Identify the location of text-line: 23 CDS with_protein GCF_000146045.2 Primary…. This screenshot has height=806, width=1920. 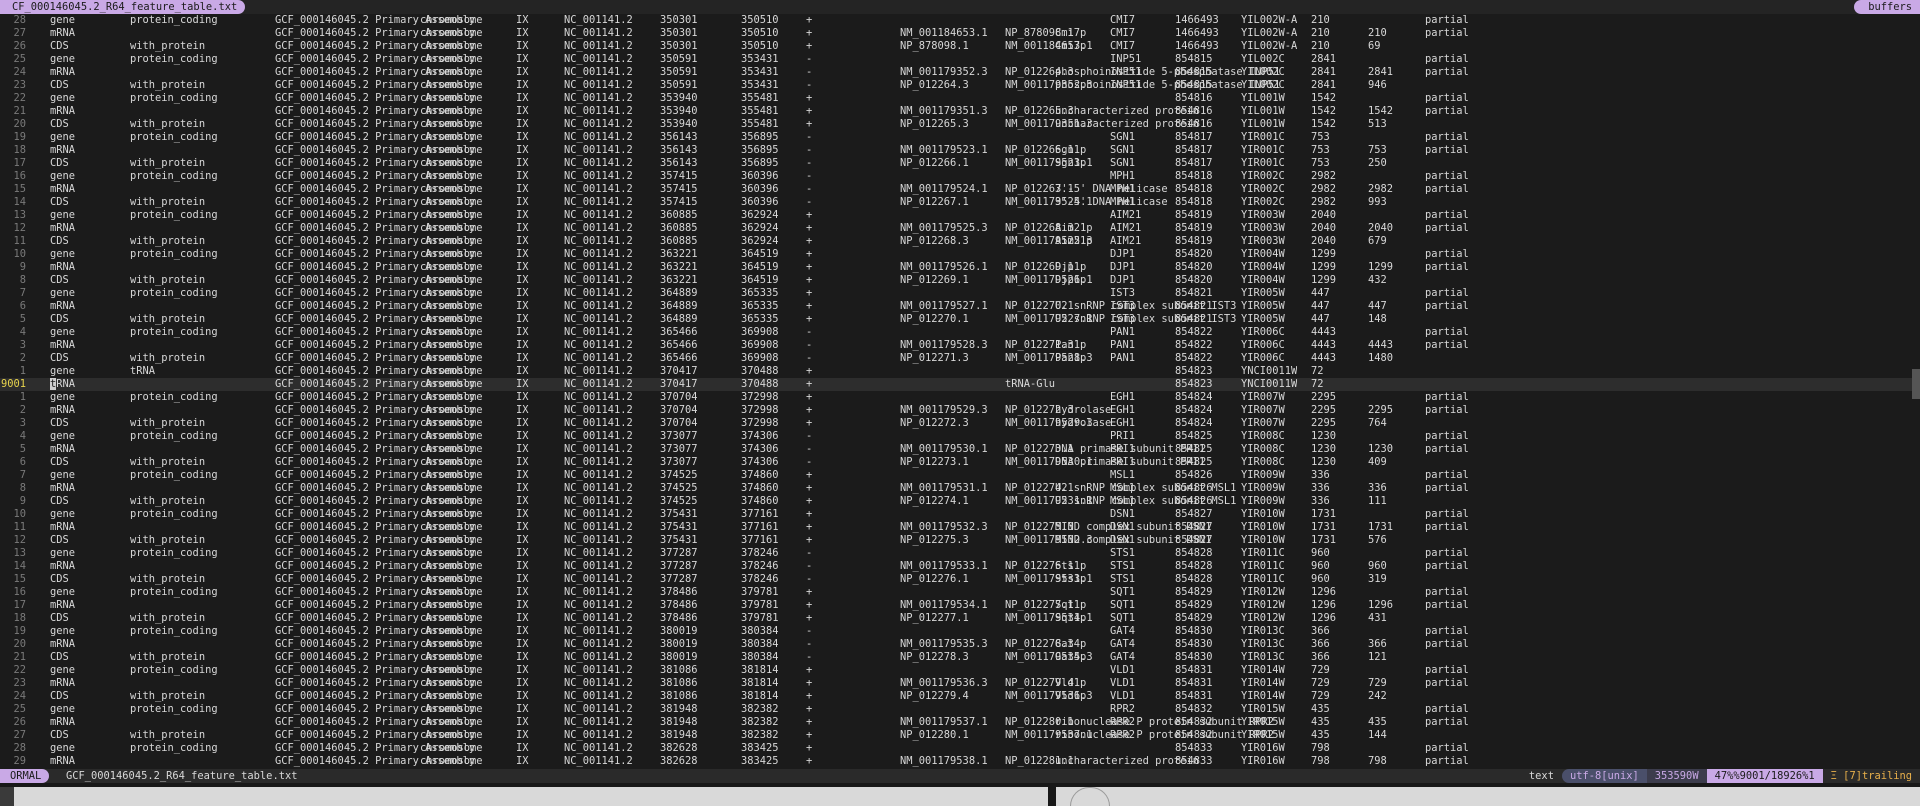
(960, 85).